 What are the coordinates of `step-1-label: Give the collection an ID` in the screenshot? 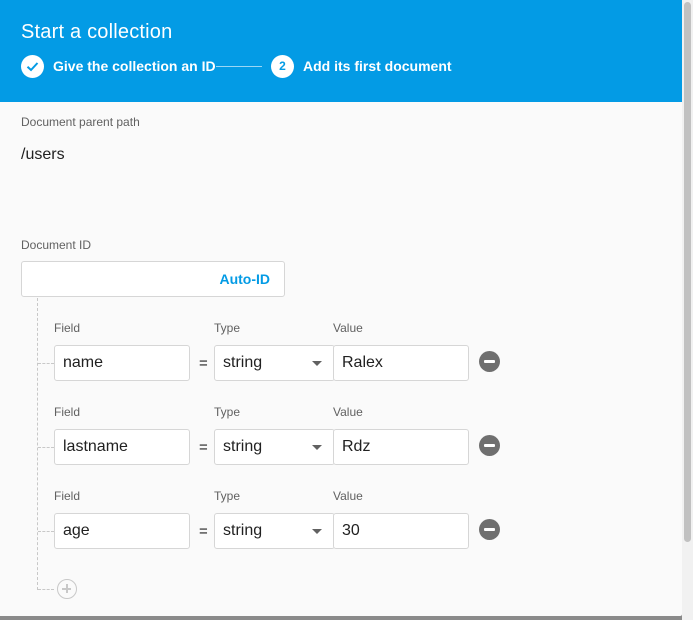 It's located at (134, 66).